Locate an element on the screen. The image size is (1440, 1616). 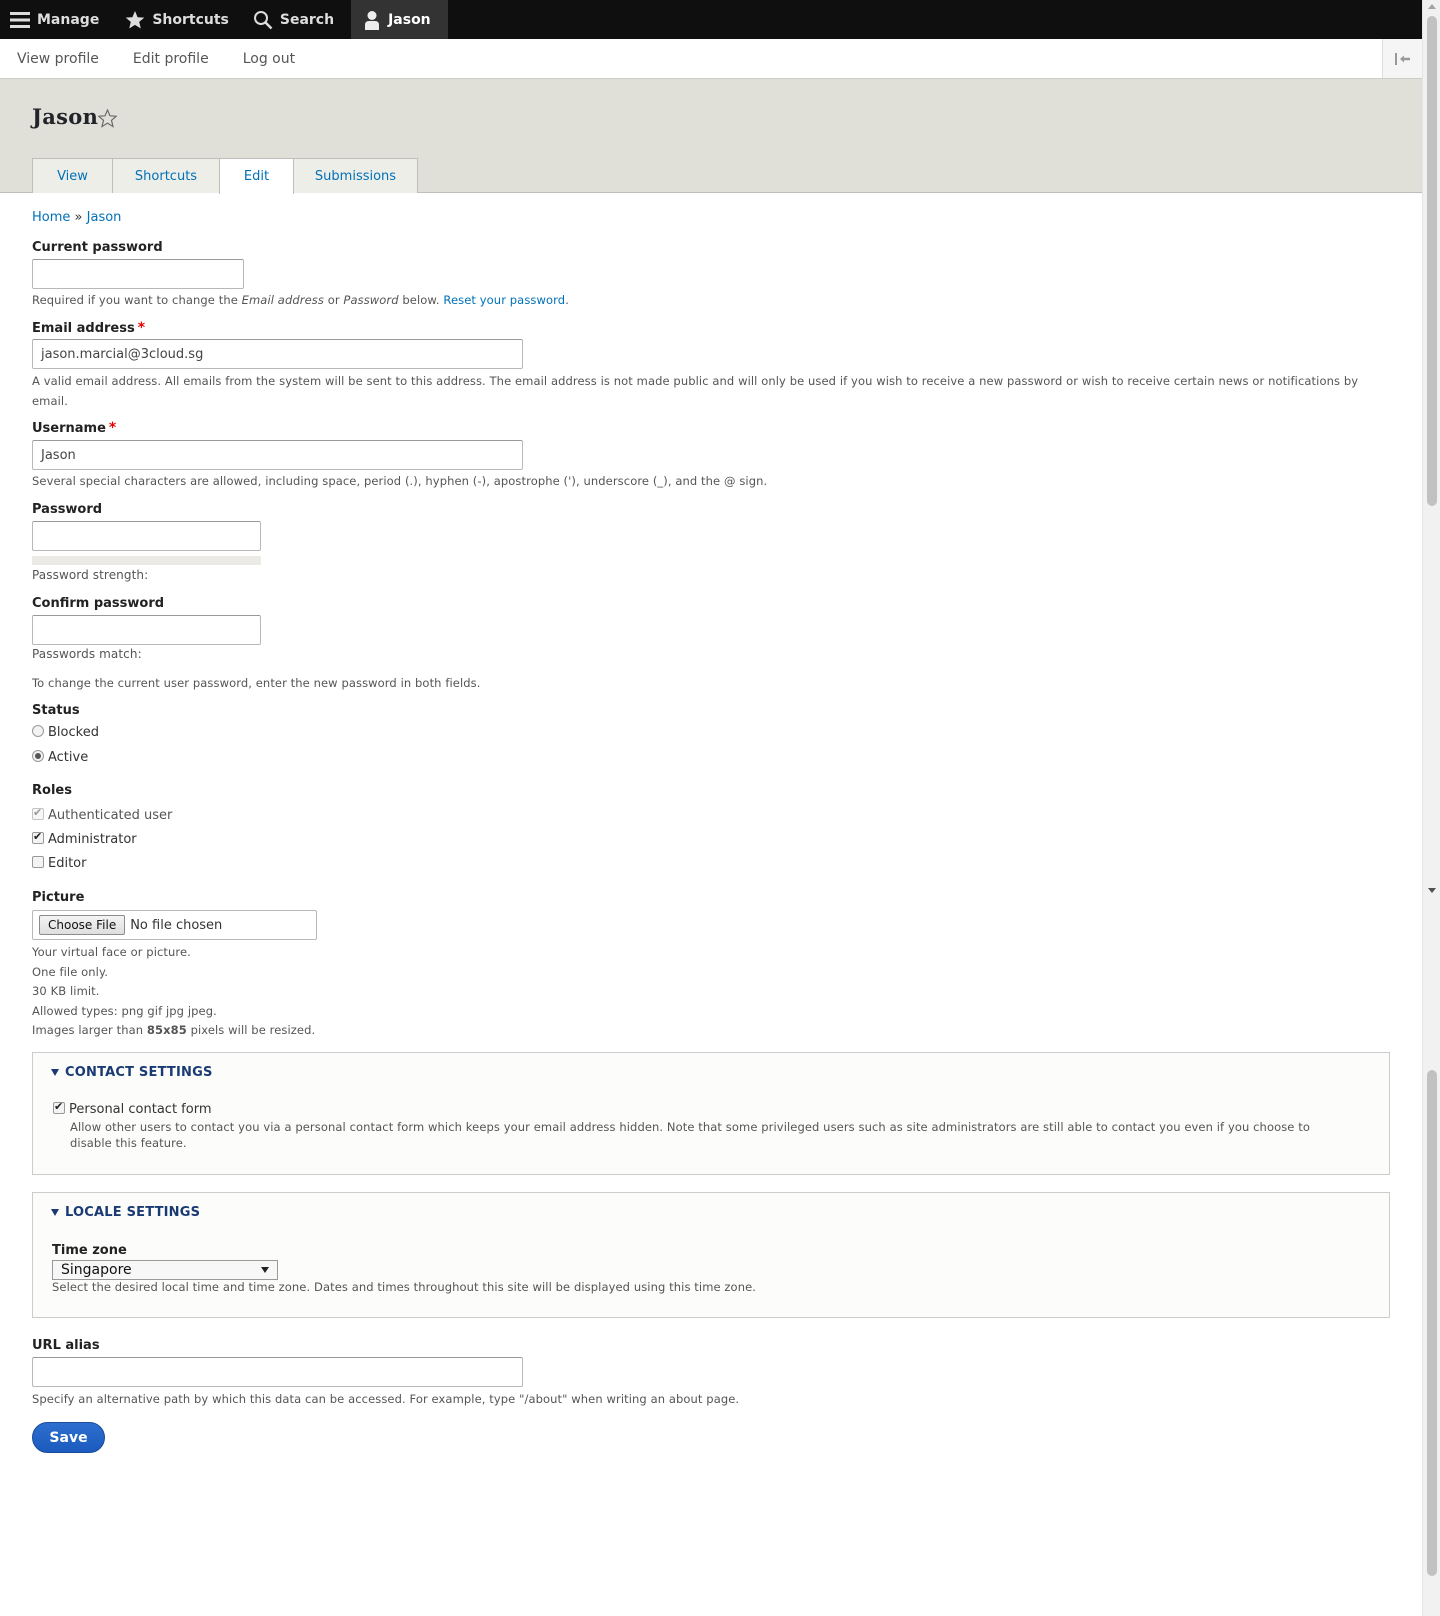
toolbar-user: Jason is located at coordinates (399, 19).